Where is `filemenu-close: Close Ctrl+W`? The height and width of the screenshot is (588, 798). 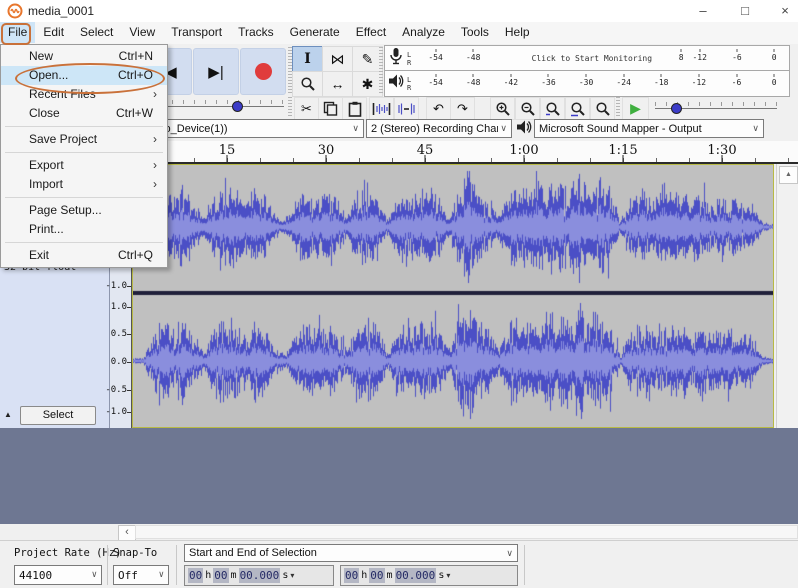
filemenu-close: Close Ctrl+W is located at coordinates (84, 113).